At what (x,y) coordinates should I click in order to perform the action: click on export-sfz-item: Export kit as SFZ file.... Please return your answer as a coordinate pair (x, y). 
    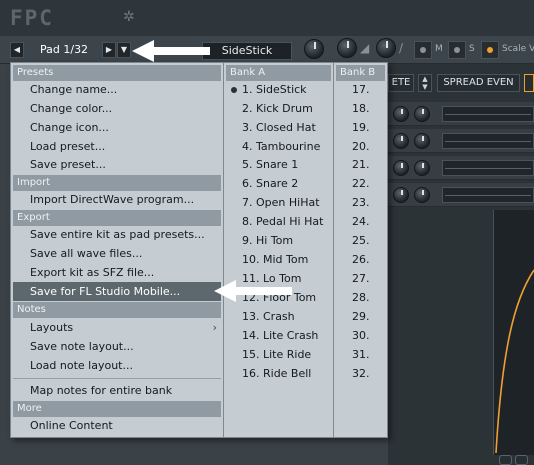
    Looking at the image, I should click on (117, 272).